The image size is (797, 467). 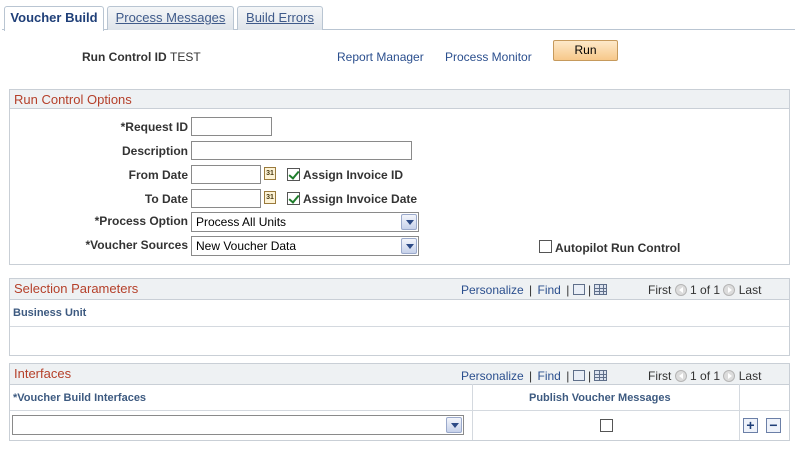 I want to click on to-date-input, so click(x=226, y=198).